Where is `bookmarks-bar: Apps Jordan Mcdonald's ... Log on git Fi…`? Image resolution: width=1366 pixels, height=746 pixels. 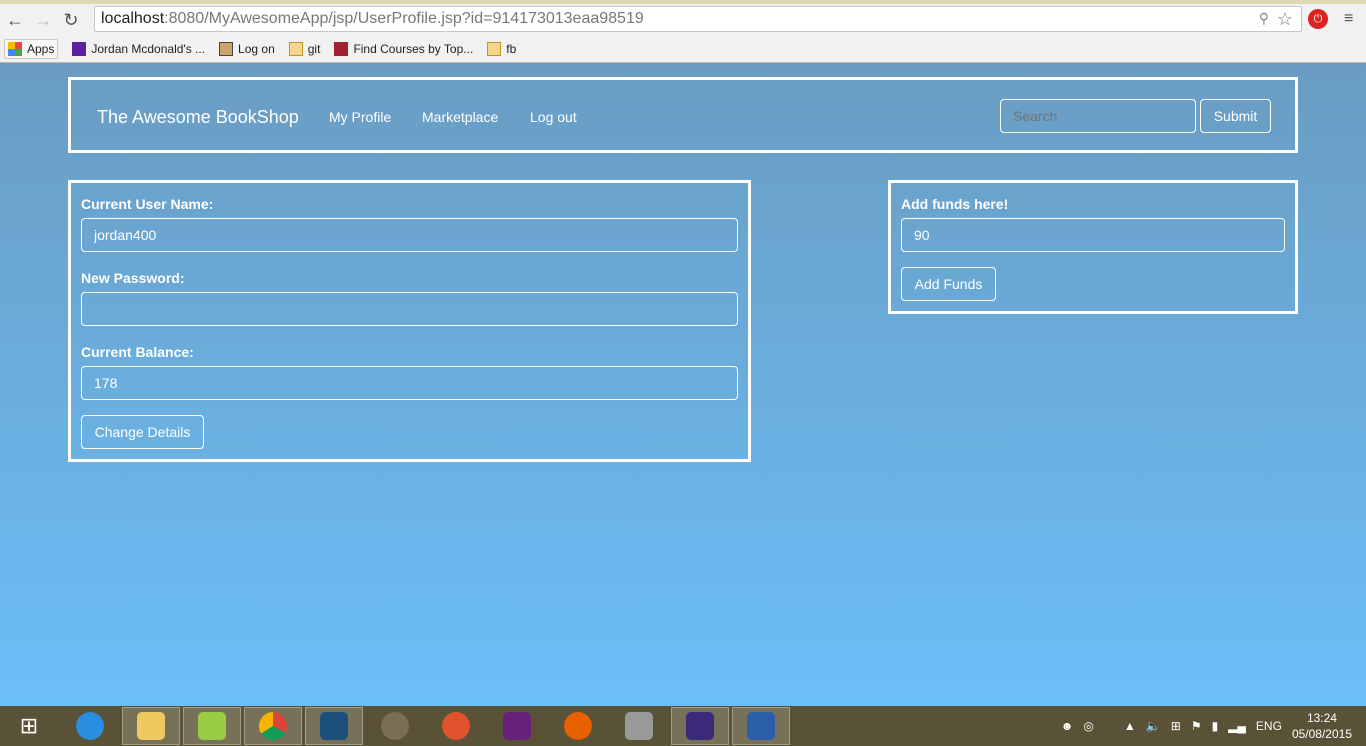 bookmarks-bar: Apps Jordan Mcdonald's ... Log on git Fi… is located at coordinates (683, 49).